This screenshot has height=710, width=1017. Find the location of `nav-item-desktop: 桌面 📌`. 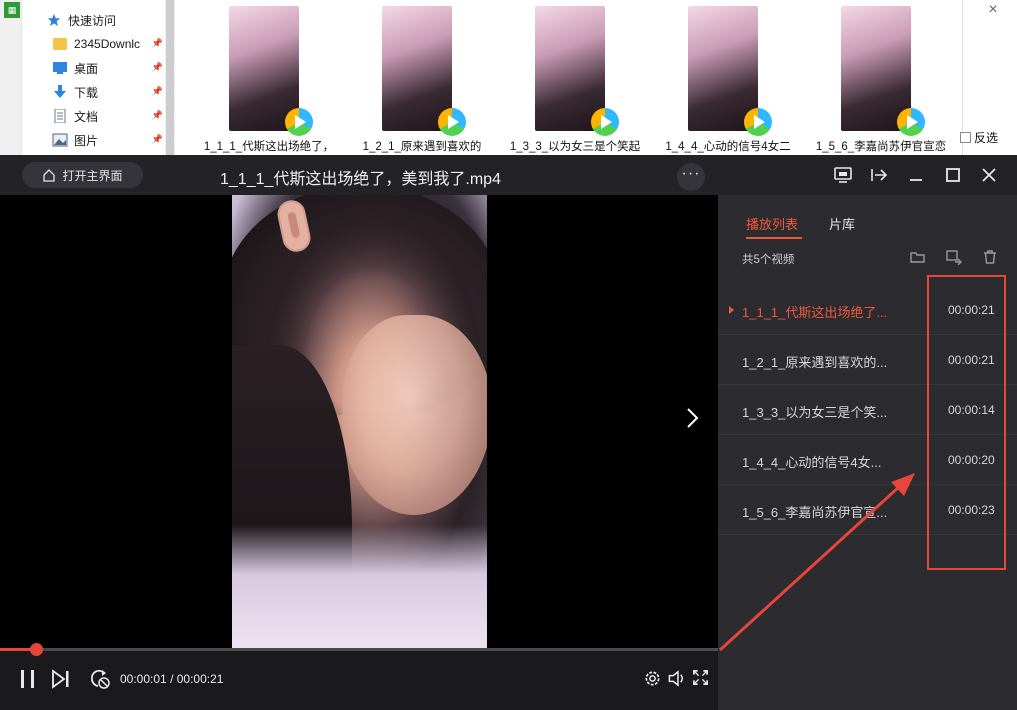

nav-item-desktop: 桌面 📌 is located at coordinates (108, 68).